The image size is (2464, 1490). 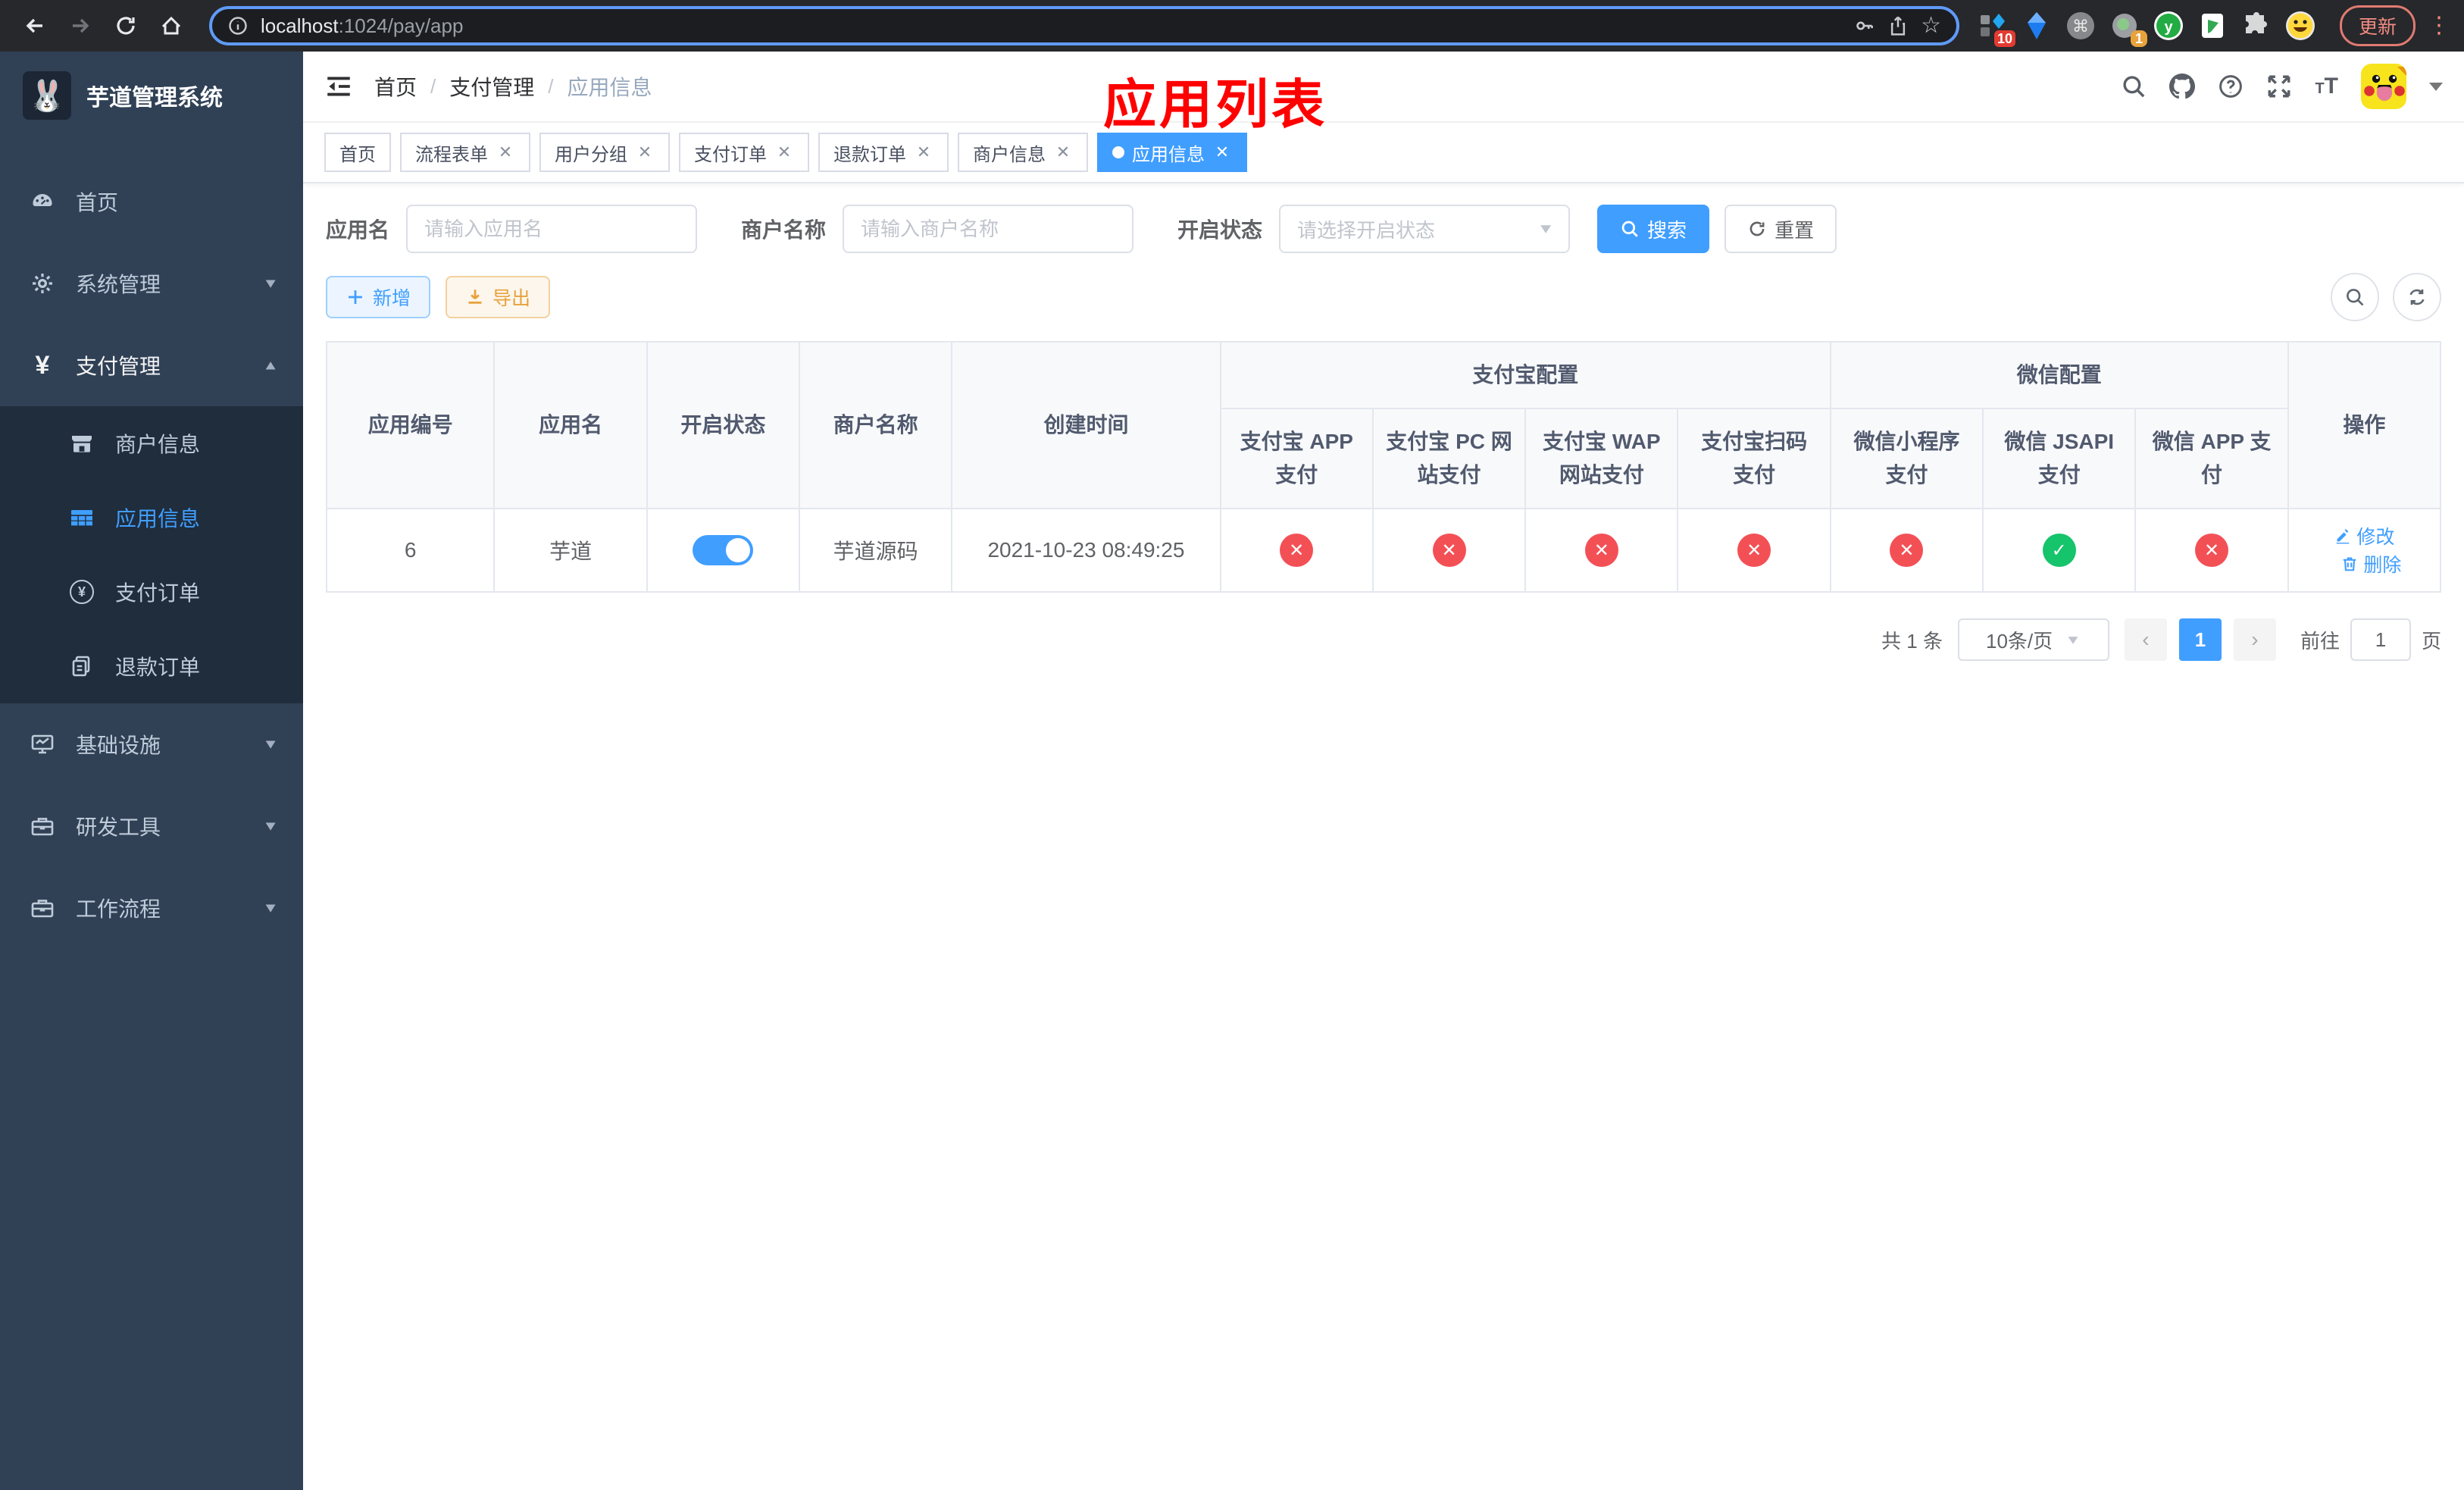 What do you see at coordinates (552, 229) in the screenshot?
I see `app-name-input` at bounding box center [552, 229].